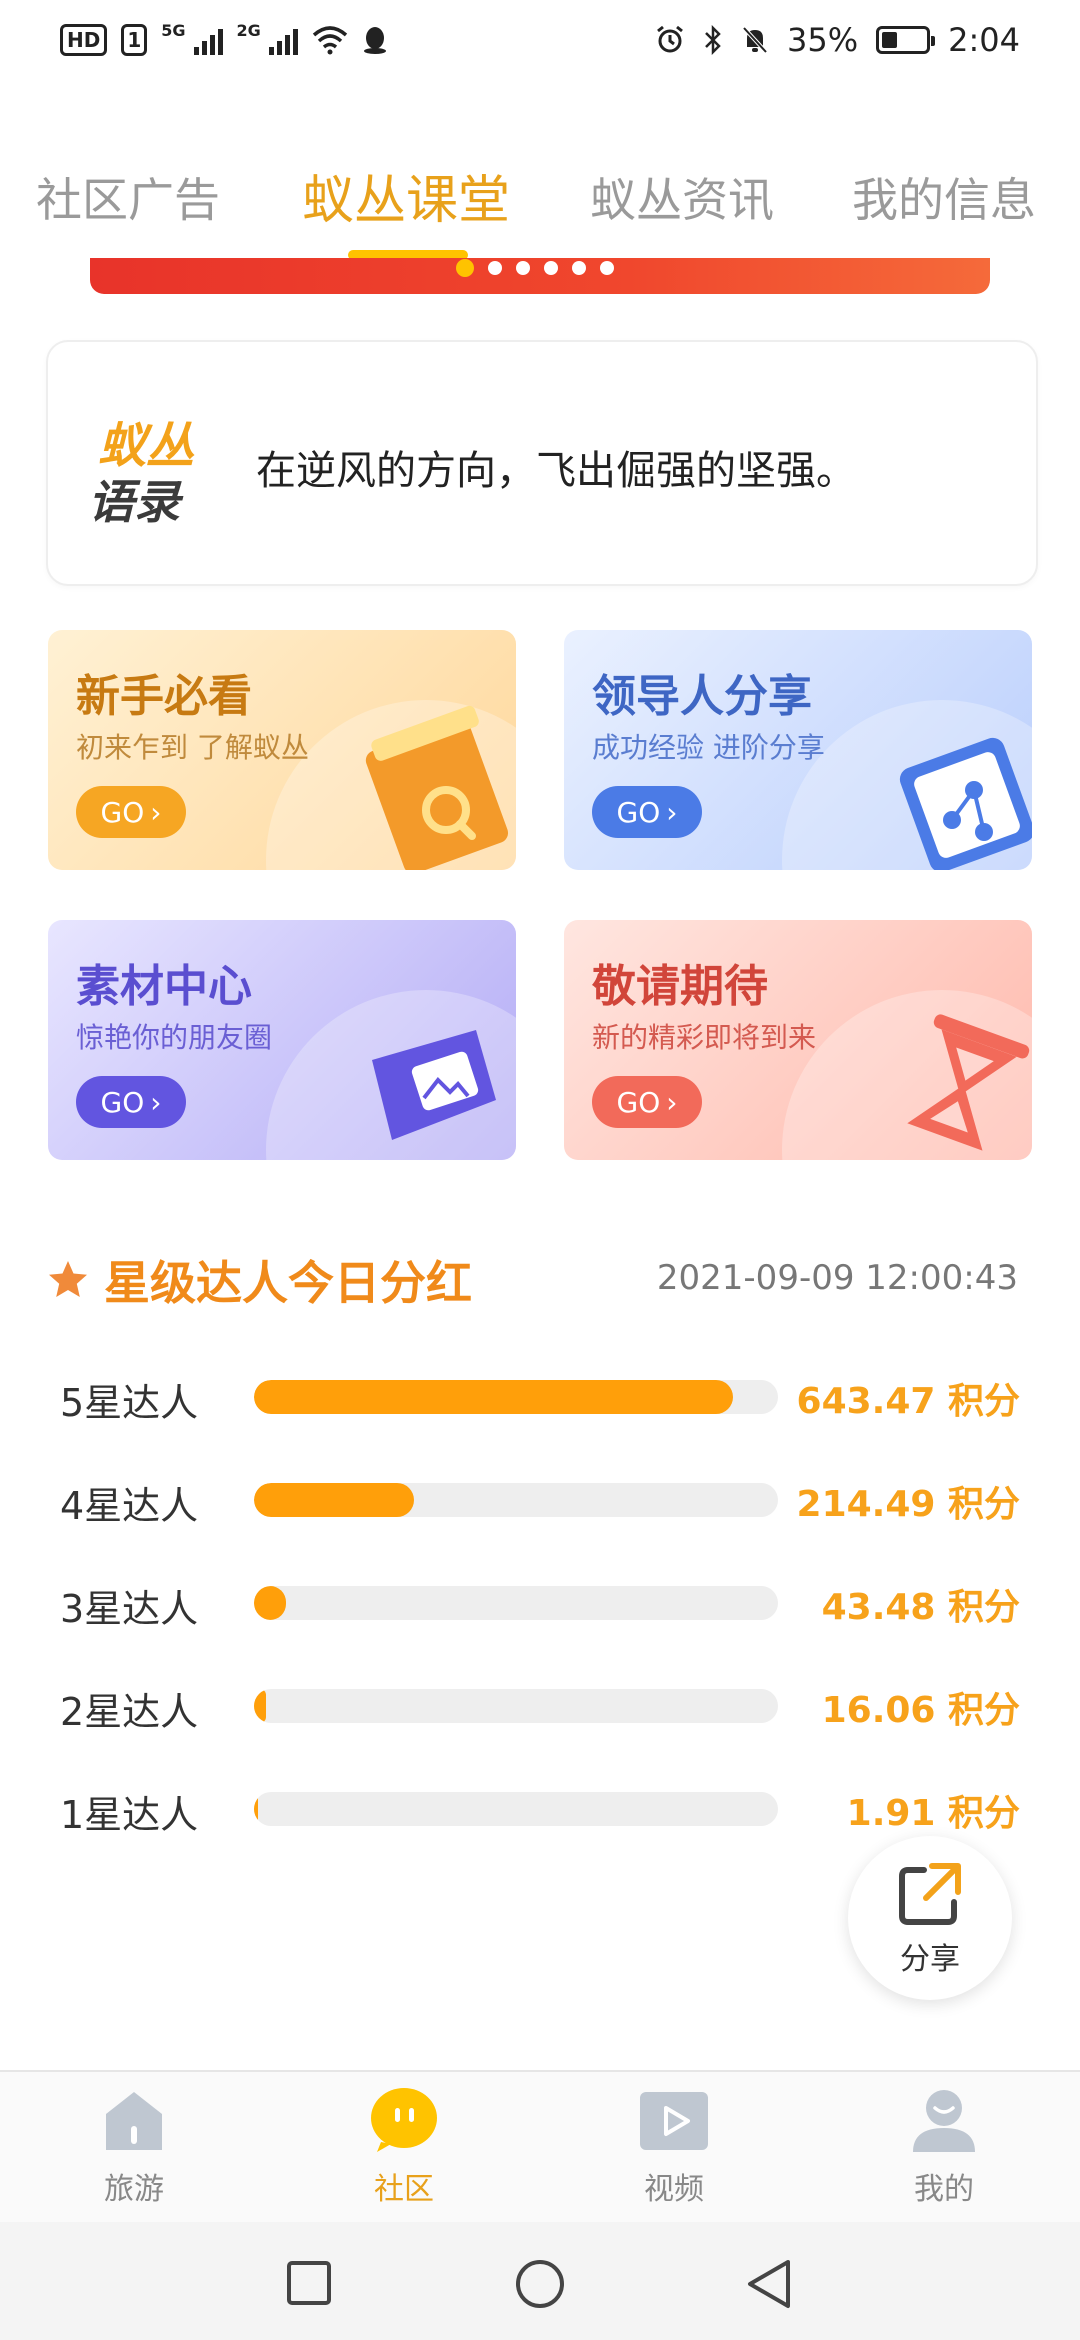  Describe the element at coordinates (908, 1401) in the screenshot. I see `row-value: 643.47 积分` at that location.